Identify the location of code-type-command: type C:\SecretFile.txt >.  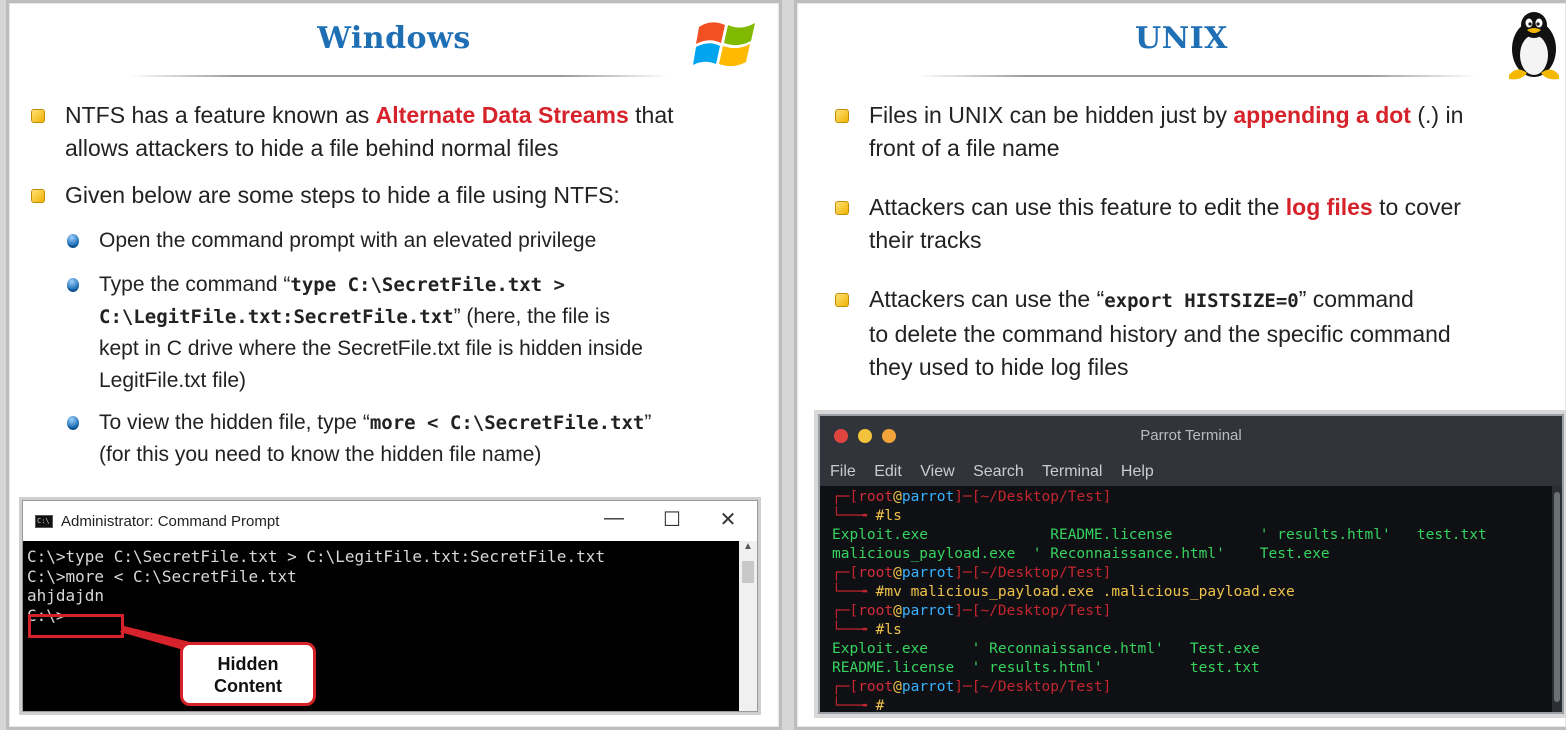
(427, 285).